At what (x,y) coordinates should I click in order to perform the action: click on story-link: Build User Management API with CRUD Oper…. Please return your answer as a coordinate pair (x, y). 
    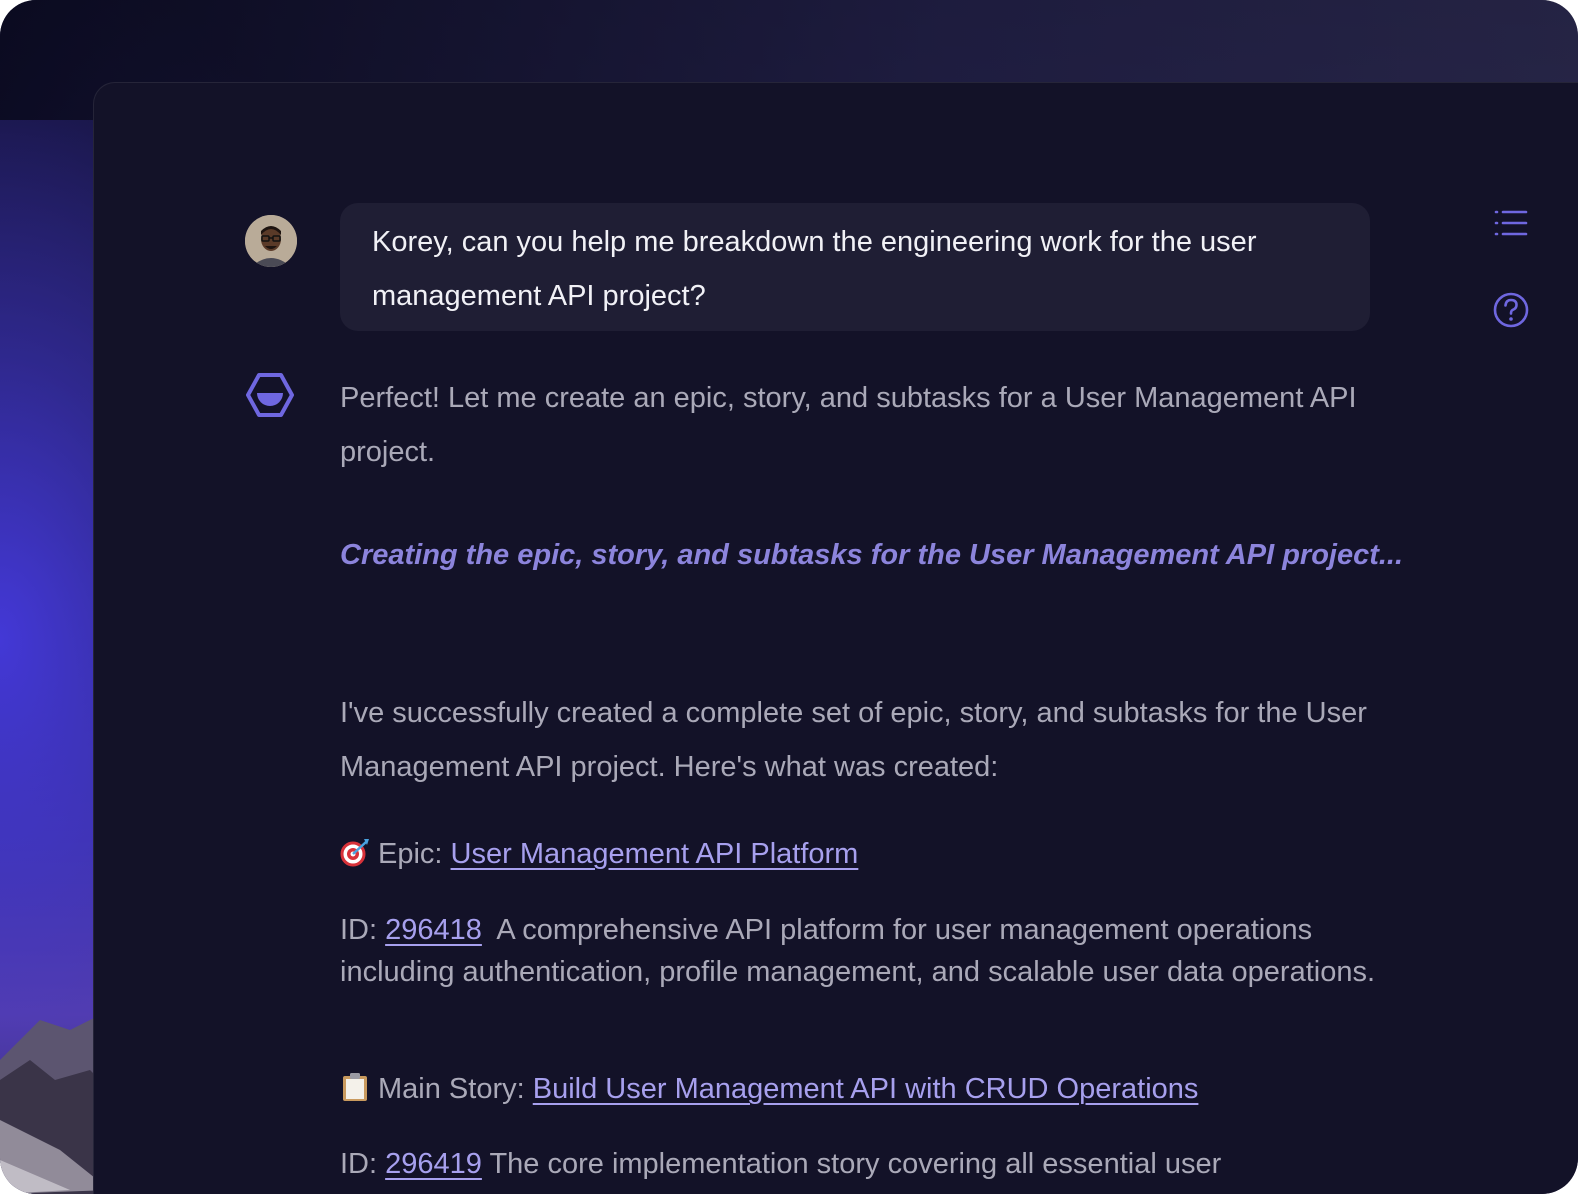
    Looking at the image, I should click on (866, 1089).